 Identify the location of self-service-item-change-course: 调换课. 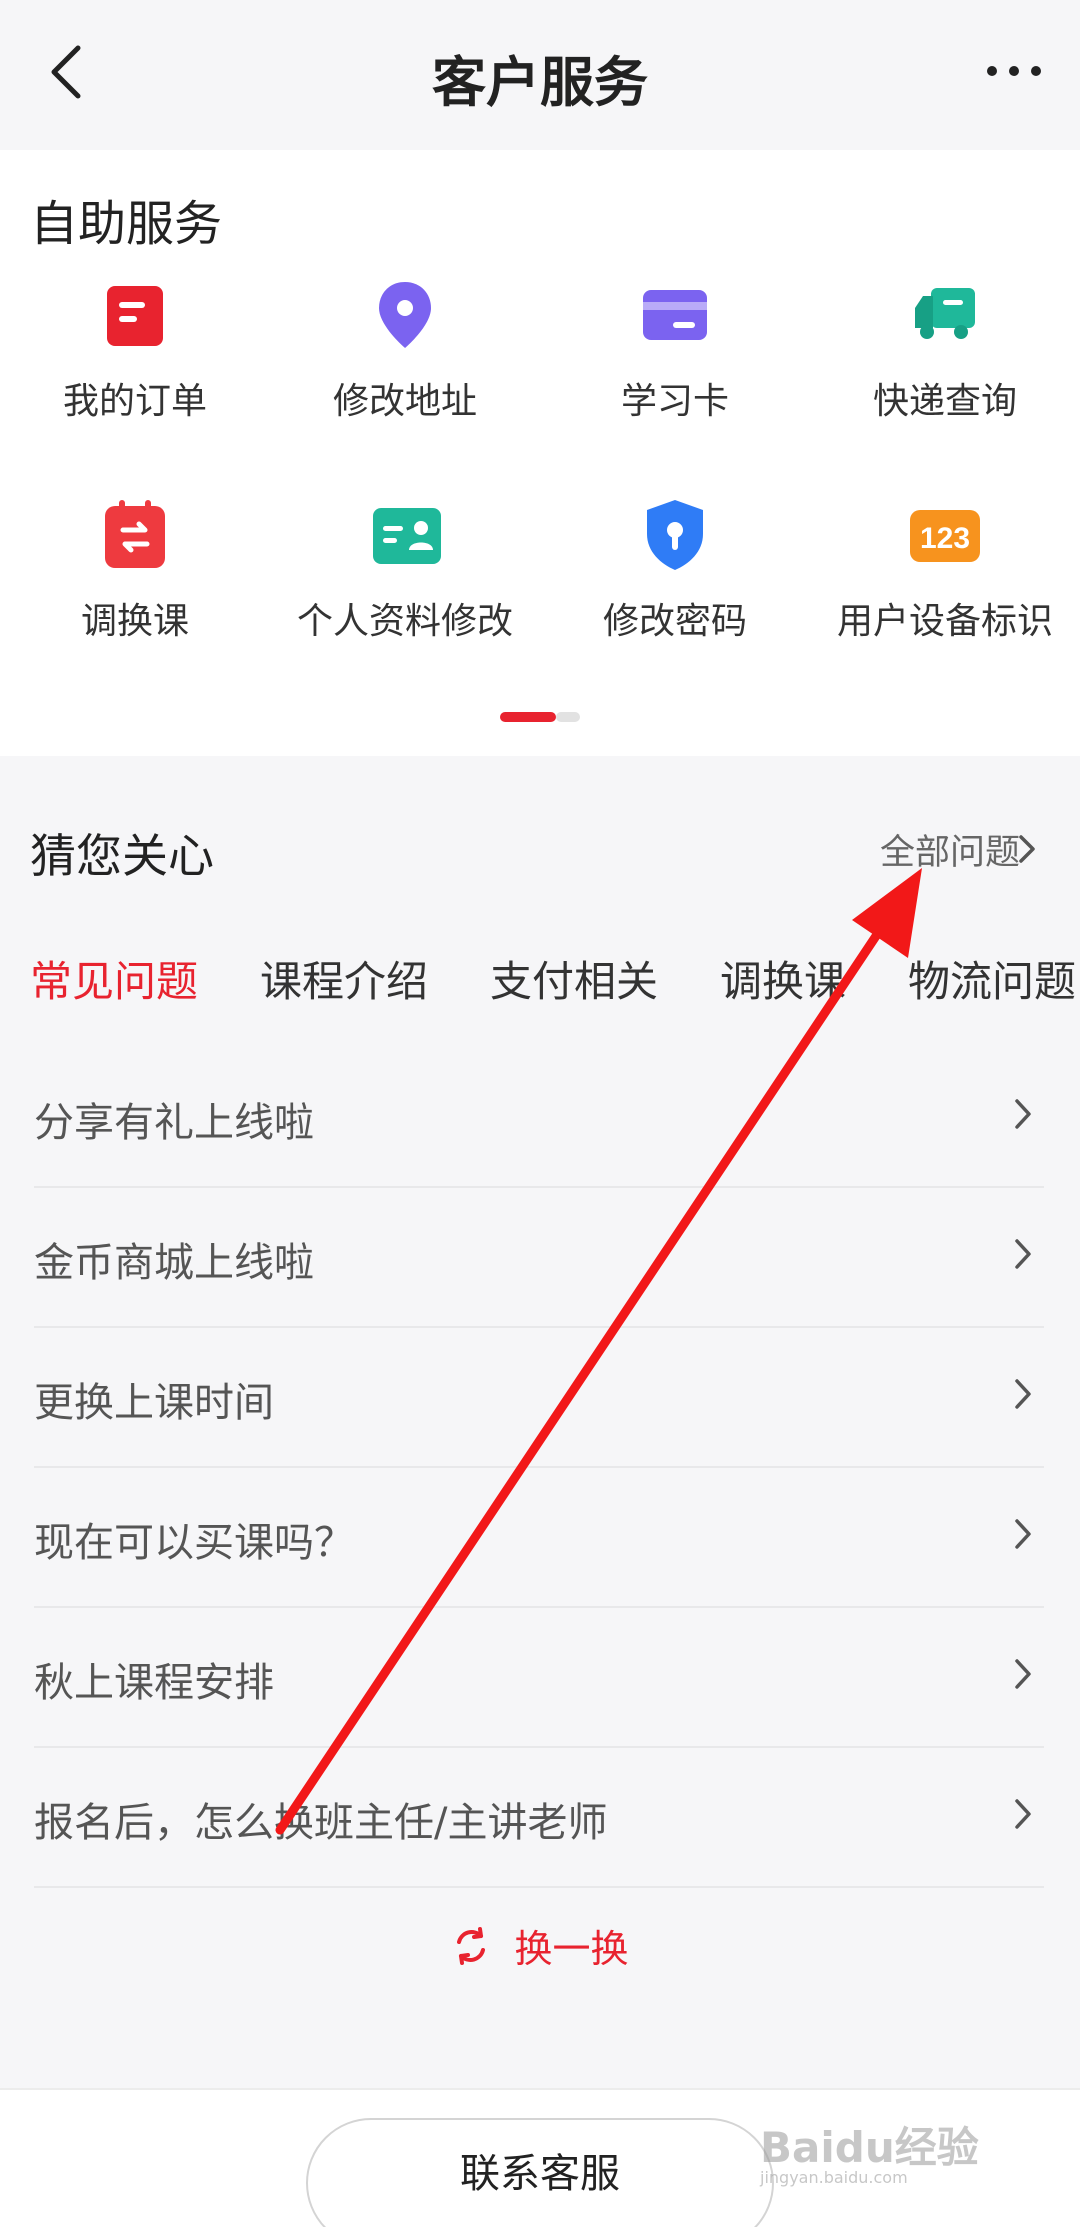
(135, 593).